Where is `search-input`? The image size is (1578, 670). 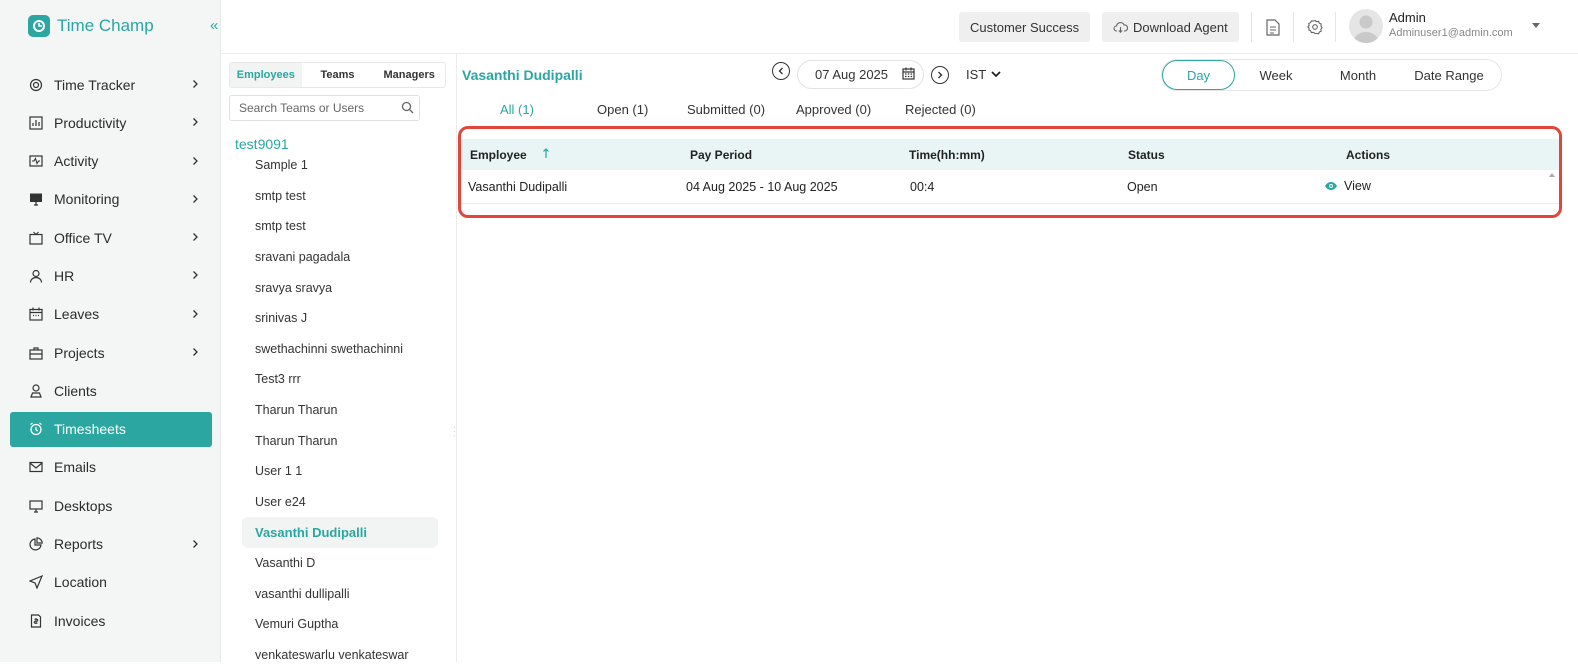 search-input is located at coordinates (324, 108).